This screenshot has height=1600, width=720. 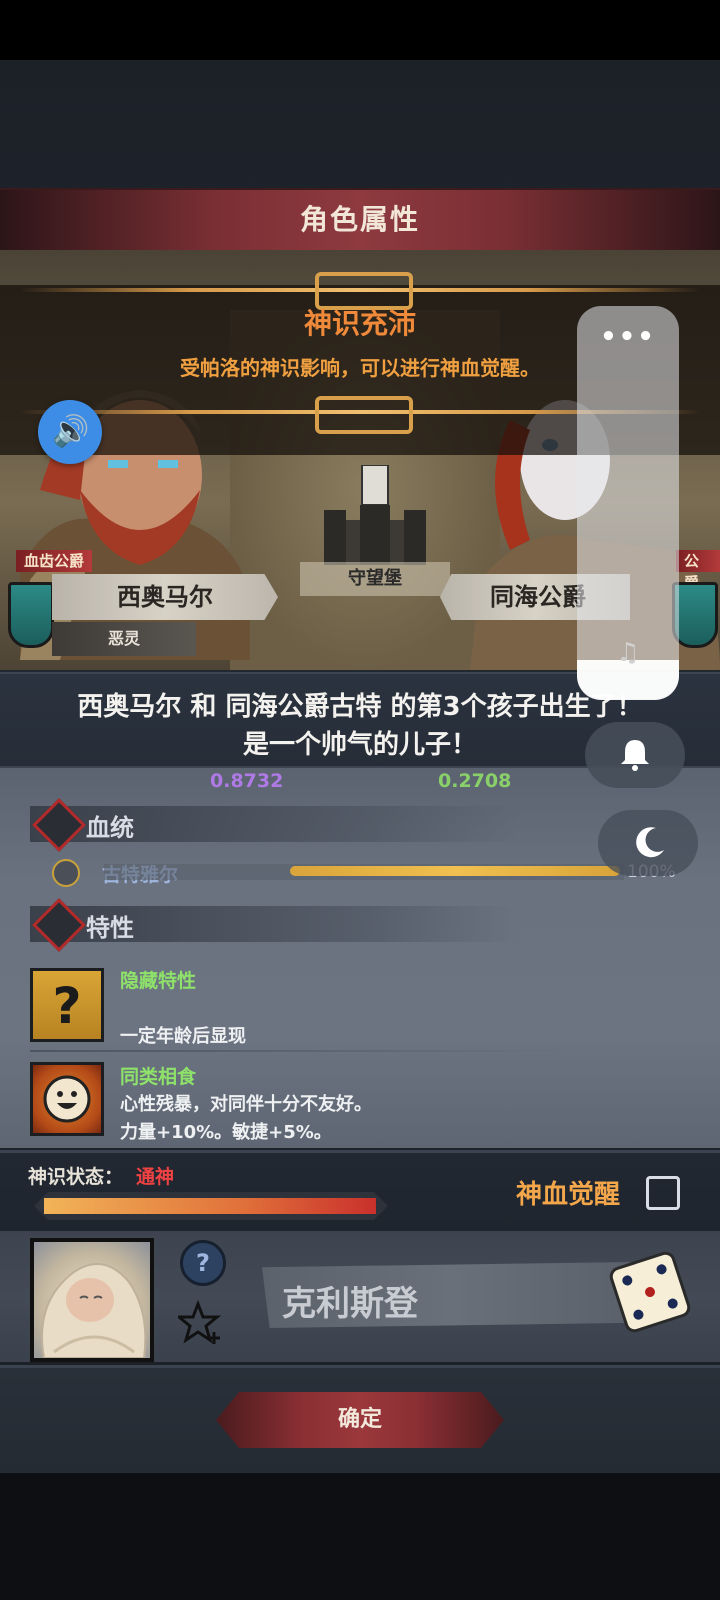 I want to click on trait-name: 同类相食, so click(x=158, y=1077).